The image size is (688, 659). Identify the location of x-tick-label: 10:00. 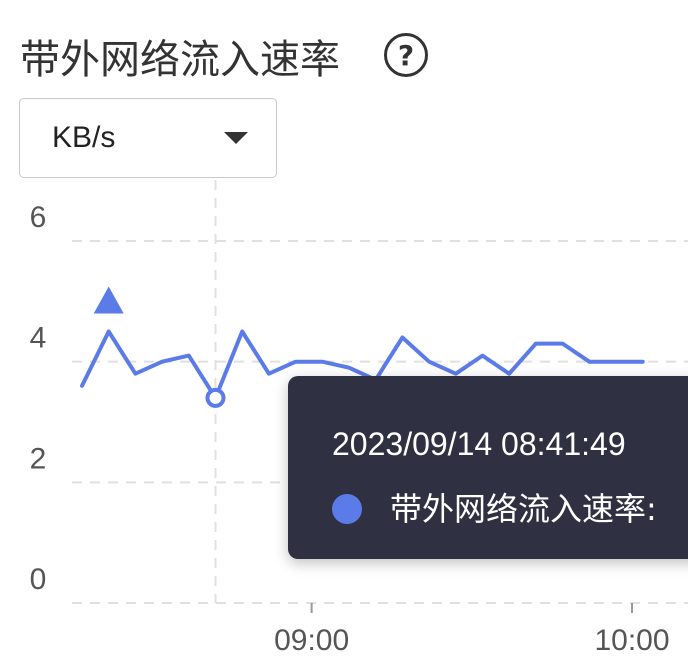
(631, 640).